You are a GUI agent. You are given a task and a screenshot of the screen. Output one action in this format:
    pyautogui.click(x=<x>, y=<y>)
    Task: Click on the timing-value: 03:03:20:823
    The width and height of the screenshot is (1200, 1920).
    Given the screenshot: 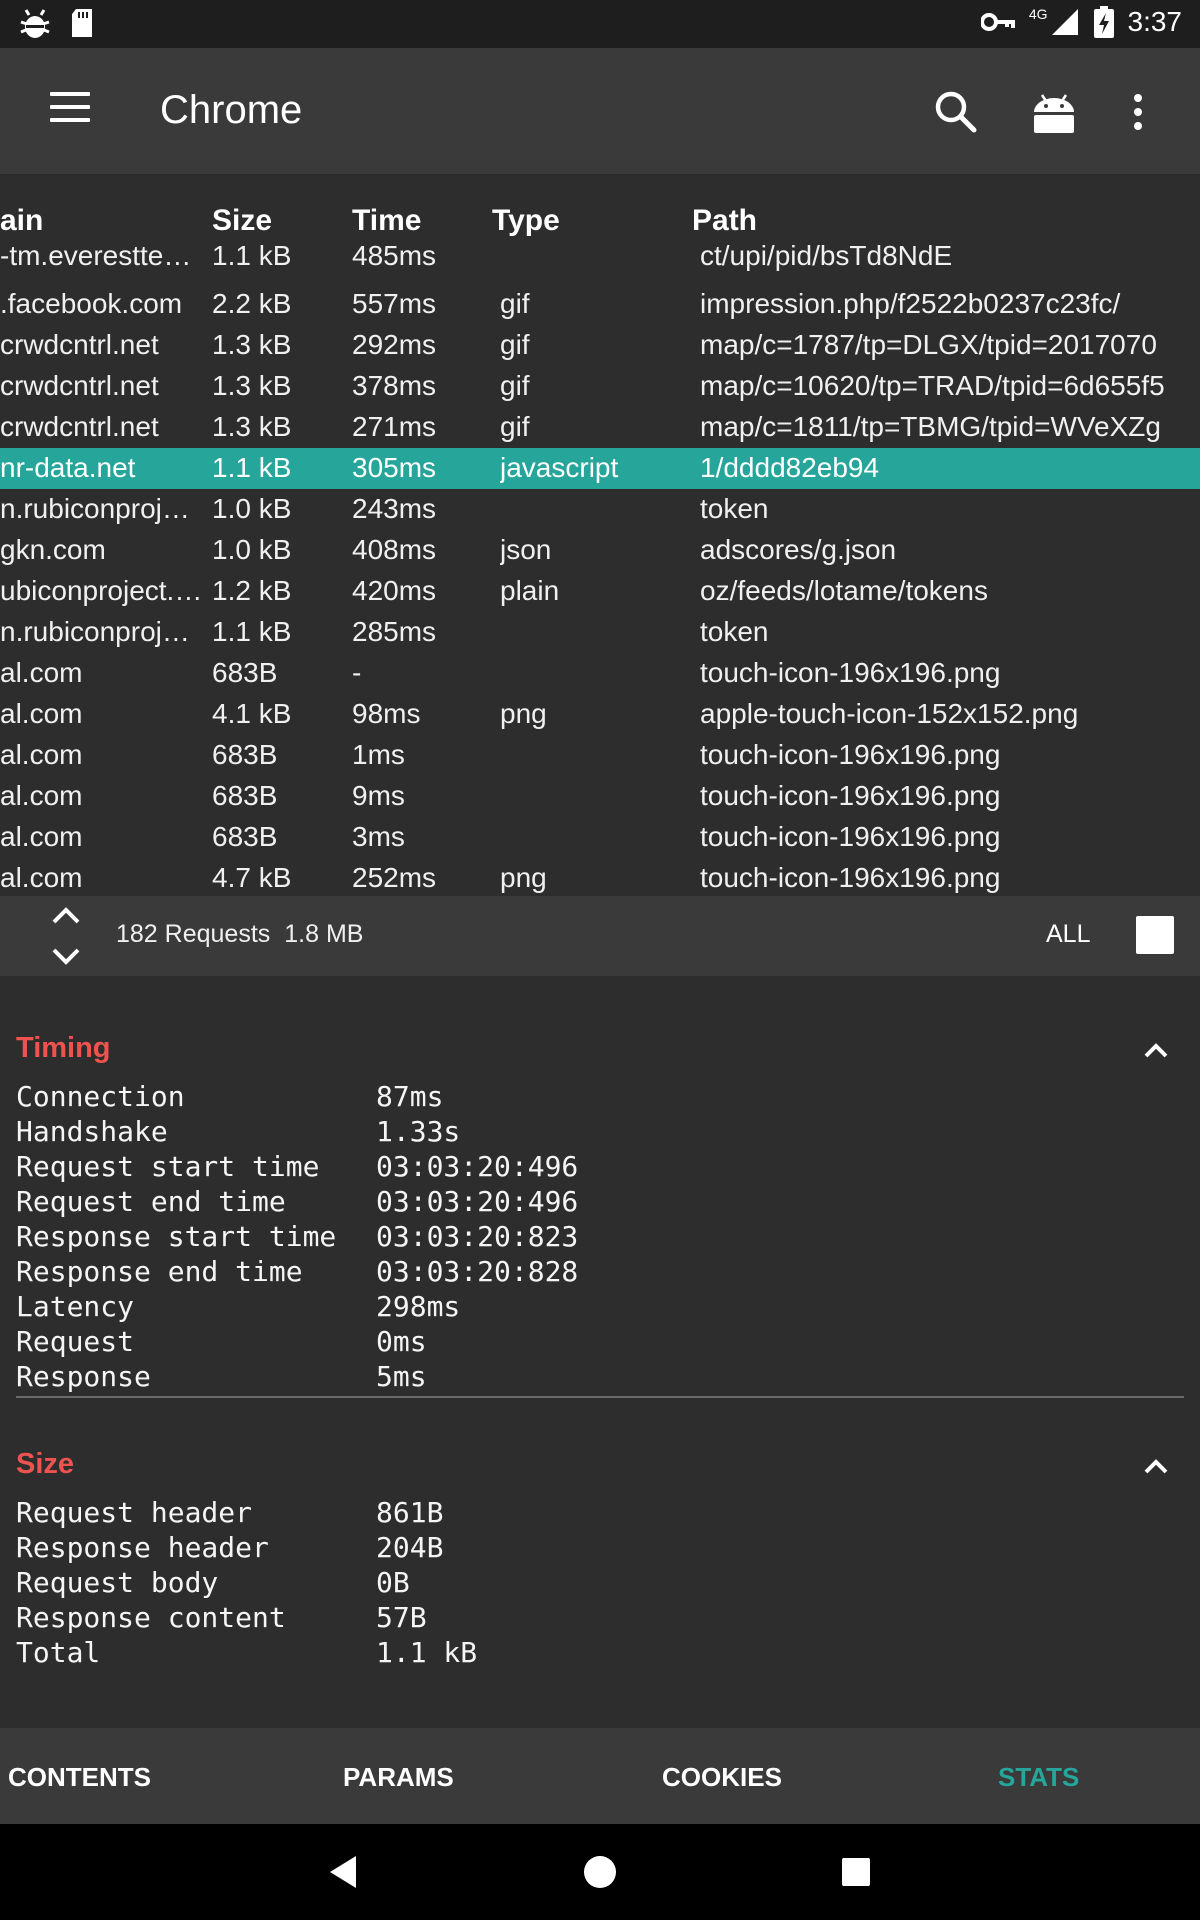 What is the action you would take?
    pyautogui.click(x=477, y=1236)
    